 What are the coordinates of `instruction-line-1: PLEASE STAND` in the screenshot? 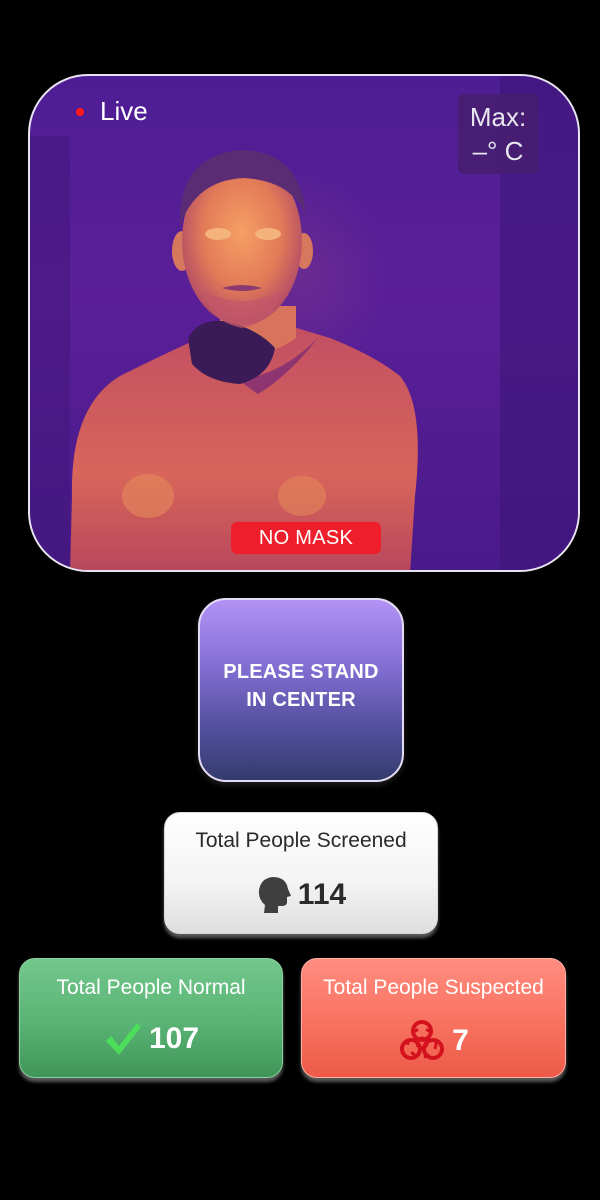 It's located at (301, 672).